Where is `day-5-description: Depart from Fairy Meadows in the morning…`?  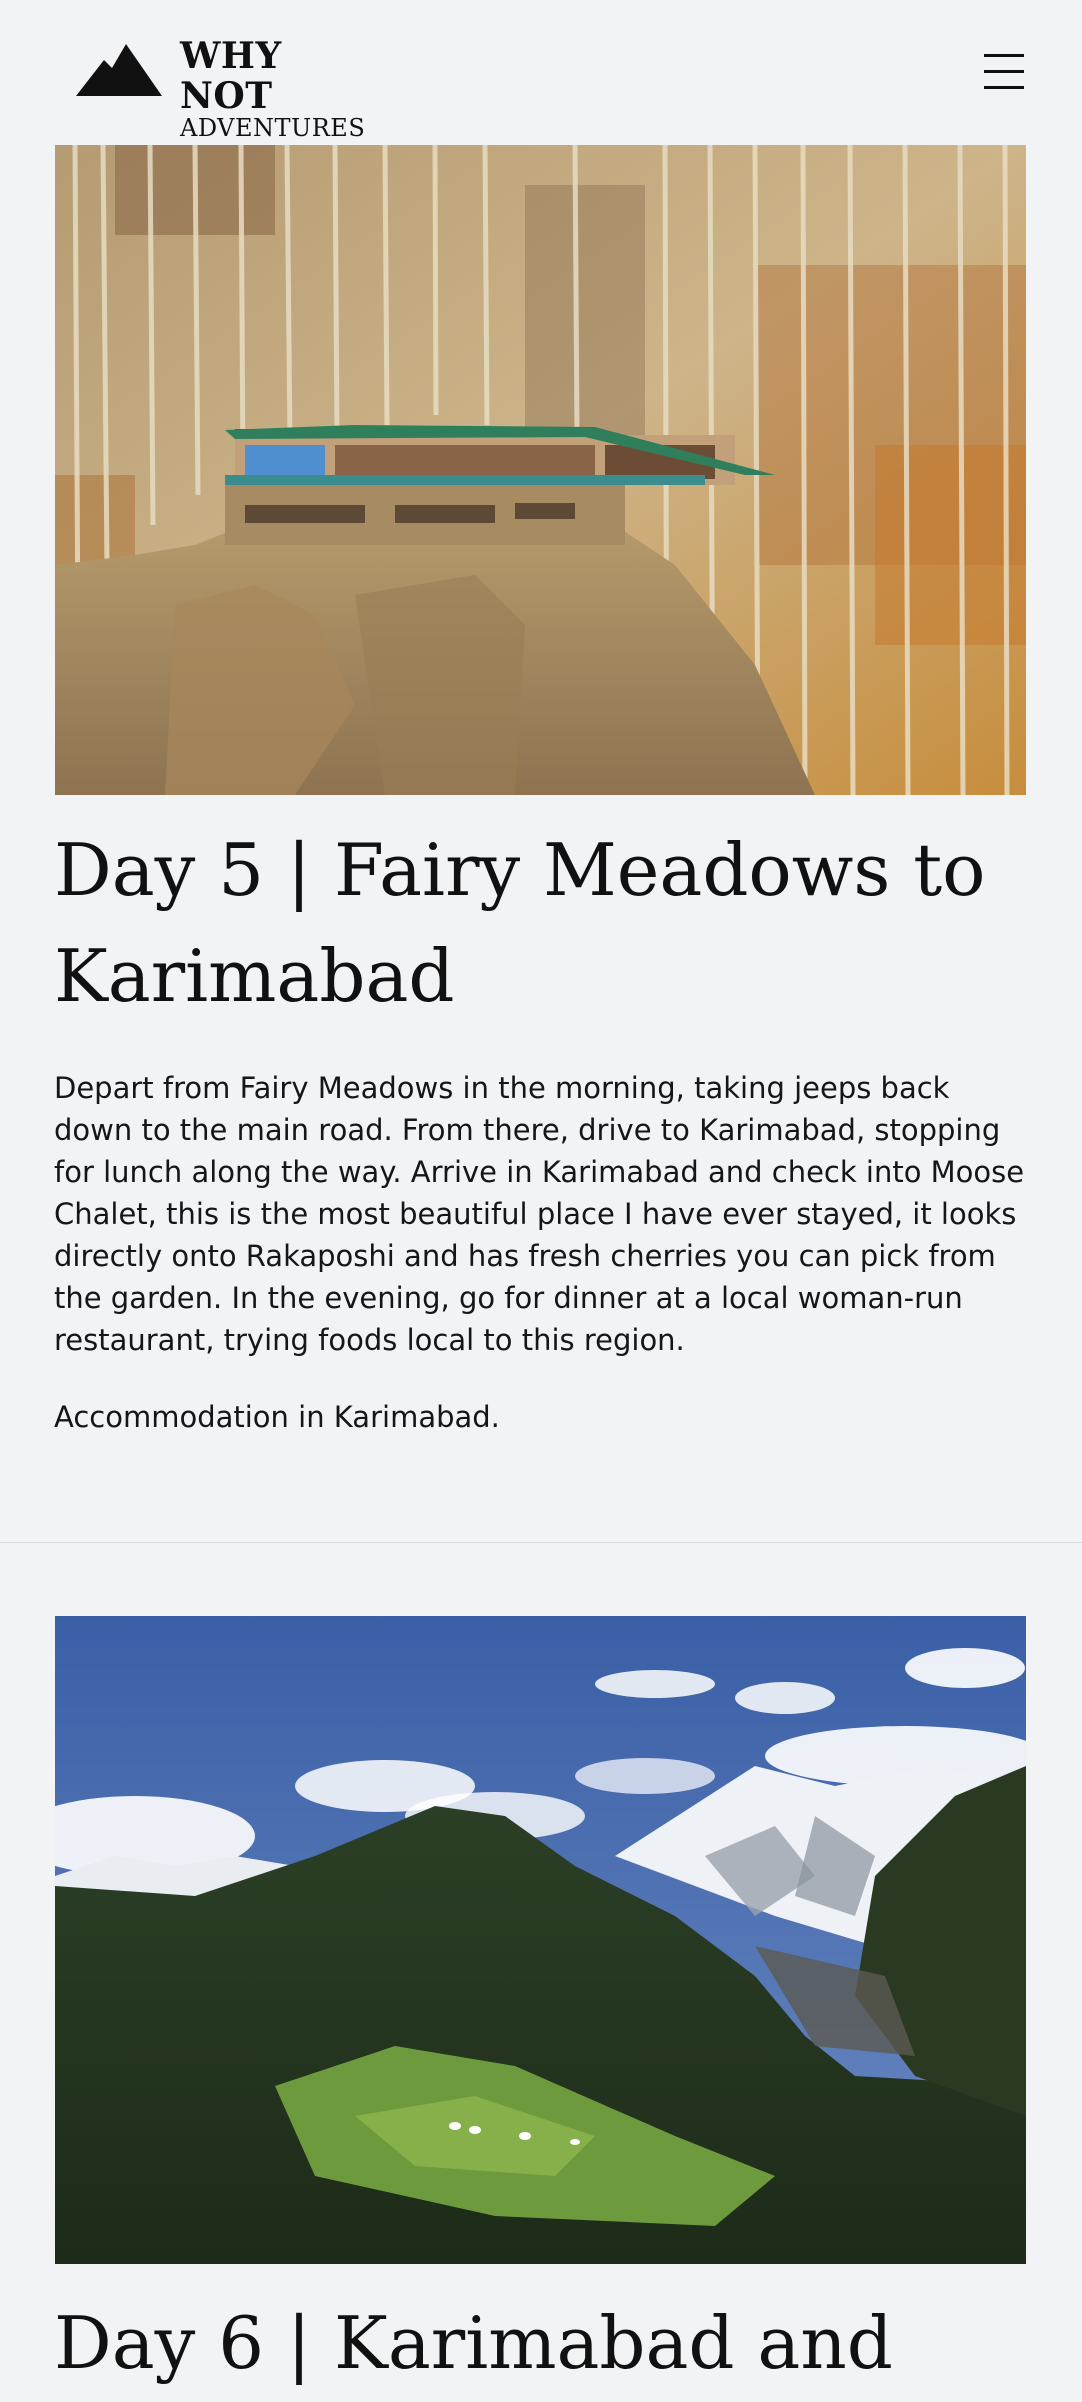 day-5-description: Depart from Fairy Meadows in the morning… is located at coordinates (539, 1214).